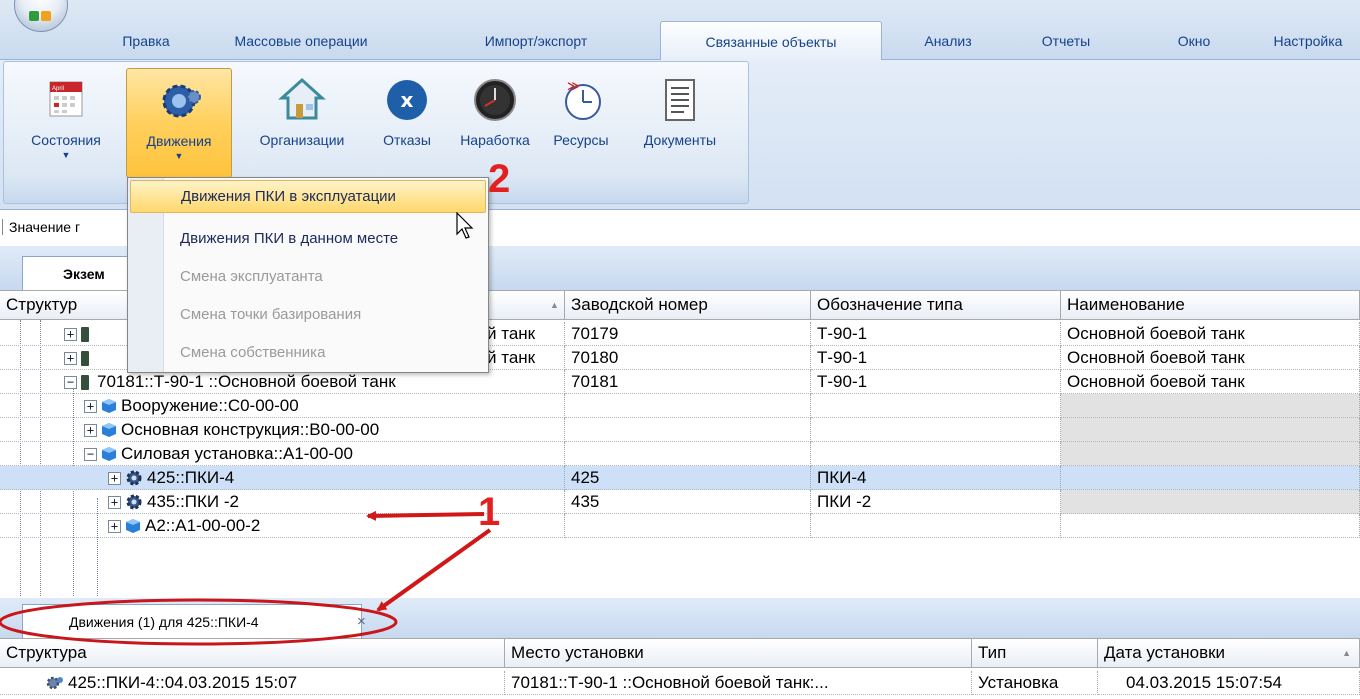  I want to click on table-row: + А2::А1-00-00-2, so click(680, 526).